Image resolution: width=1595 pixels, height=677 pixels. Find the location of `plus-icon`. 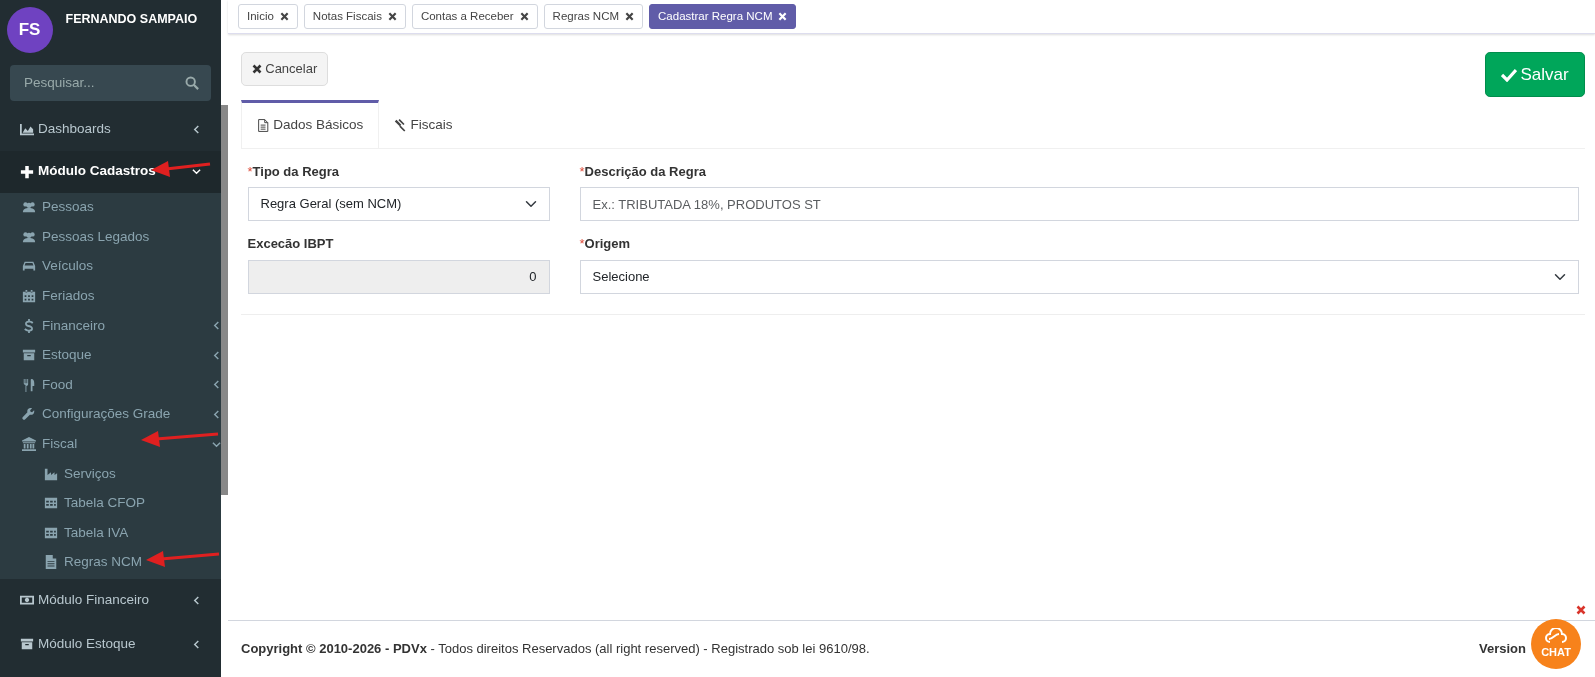

plus-icon is located at coordinates (27, 171).